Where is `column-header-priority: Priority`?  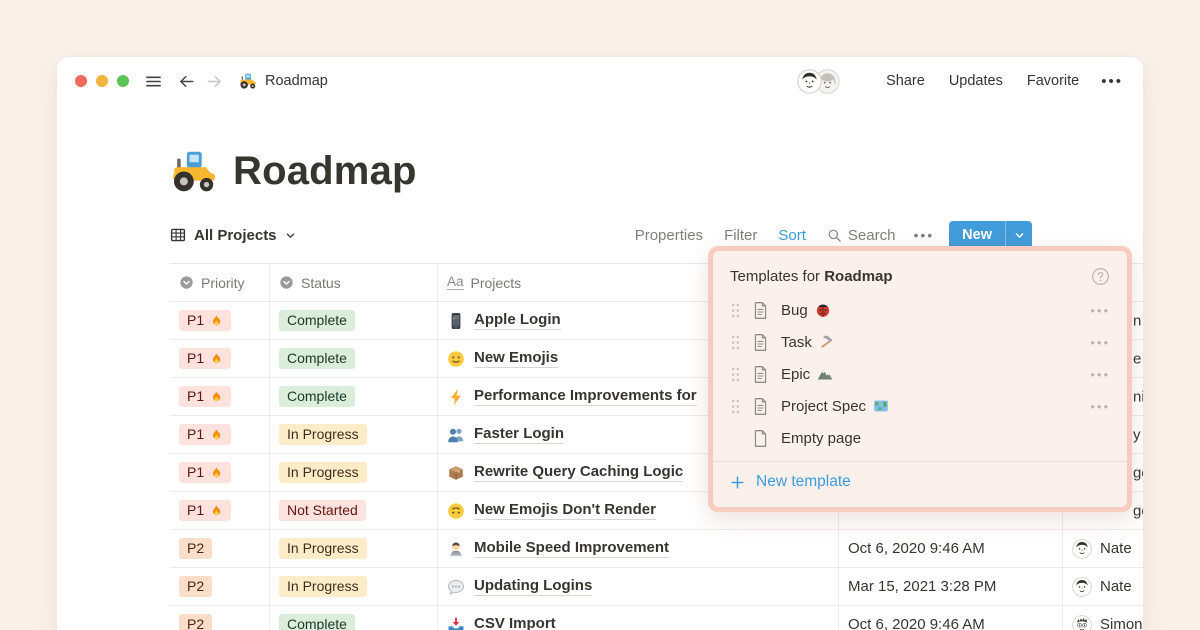
column-header-priority: Priority is located at coordinates (220, 282).